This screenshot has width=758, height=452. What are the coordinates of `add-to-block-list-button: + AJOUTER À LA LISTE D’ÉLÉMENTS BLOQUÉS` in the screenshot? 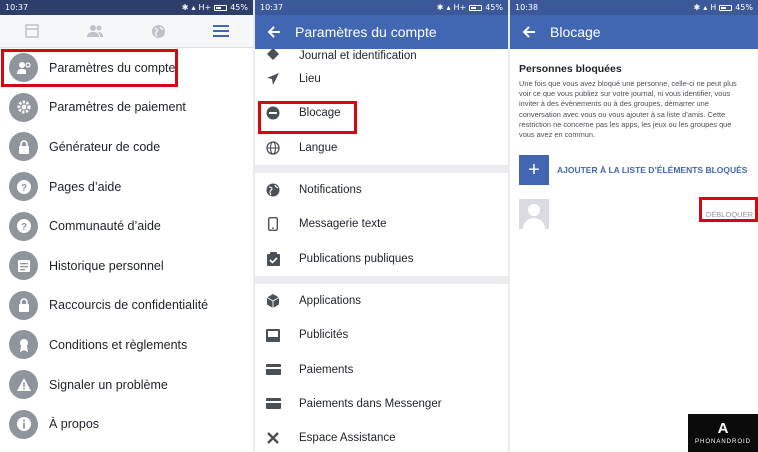 It's located at (634, 170).